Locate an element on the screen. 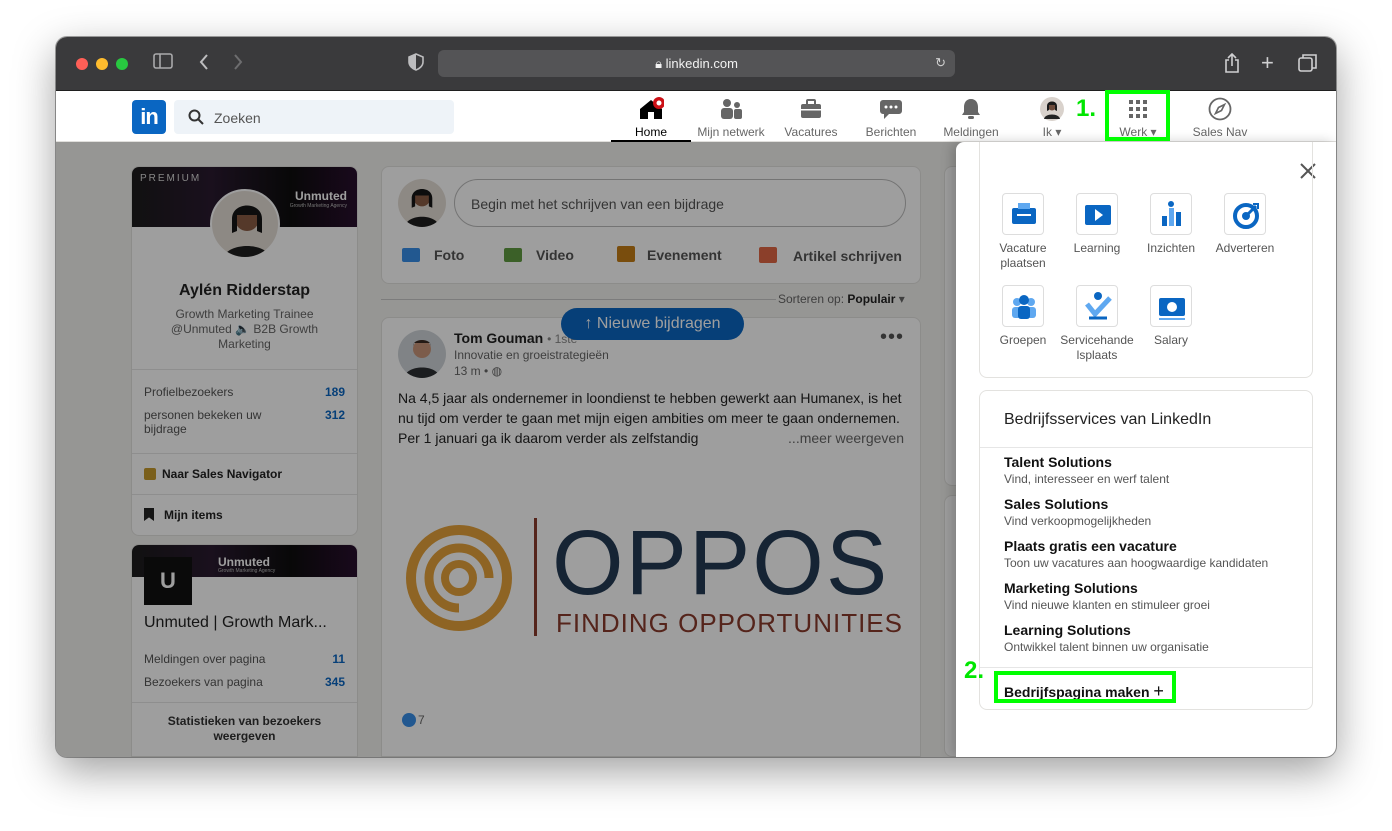  home-icon is located at coordinates (651, 109).